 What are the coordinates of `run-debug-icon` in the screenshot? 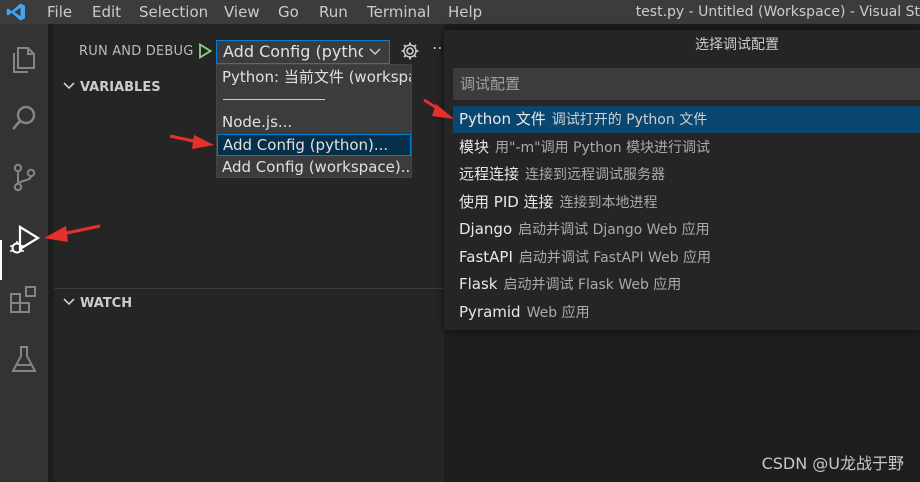 It's located at (24, 239).